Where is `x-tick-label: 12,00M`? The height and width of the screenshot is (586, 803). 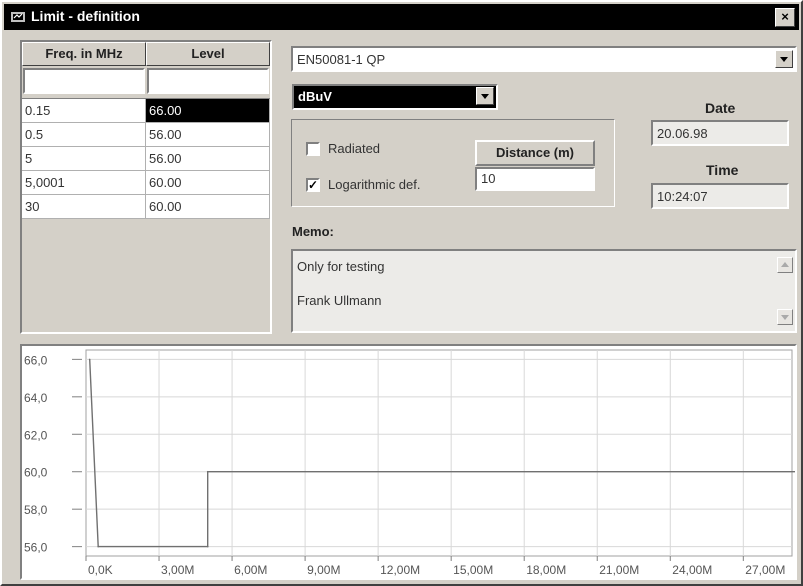
x-tick-label: 12,00M is located at coordinates (400, 570).